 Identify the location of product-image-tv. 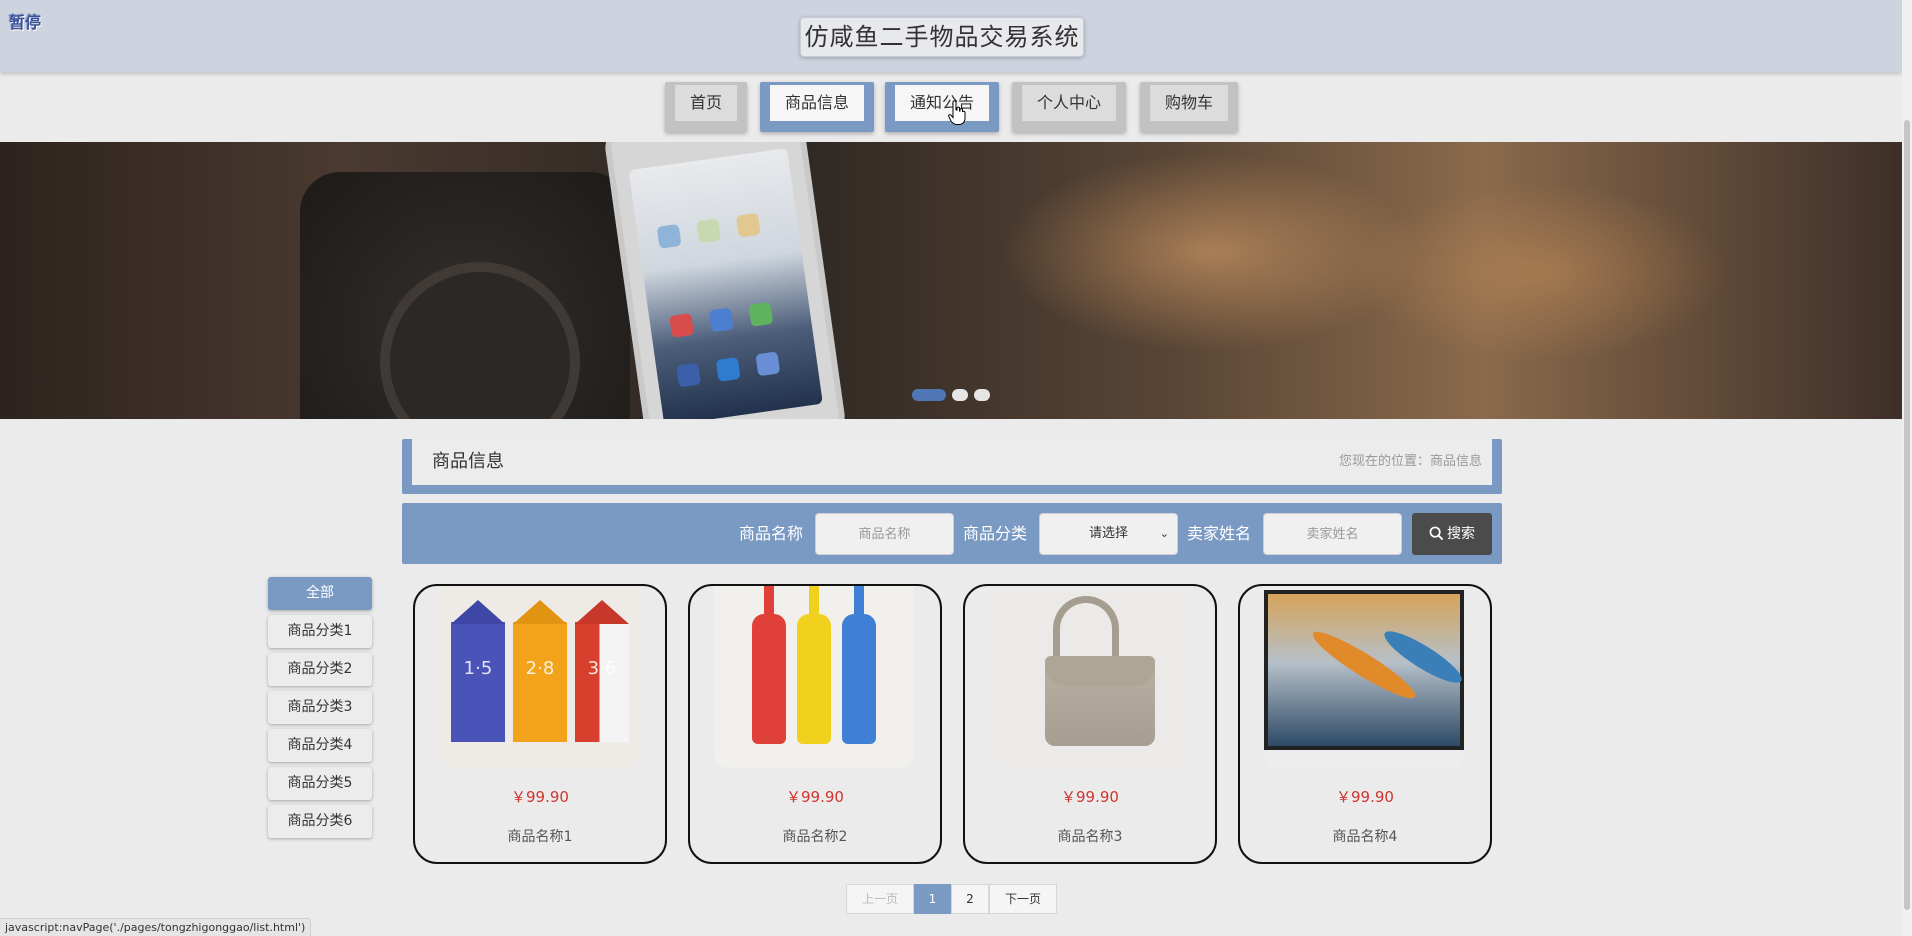
(1364, 677).